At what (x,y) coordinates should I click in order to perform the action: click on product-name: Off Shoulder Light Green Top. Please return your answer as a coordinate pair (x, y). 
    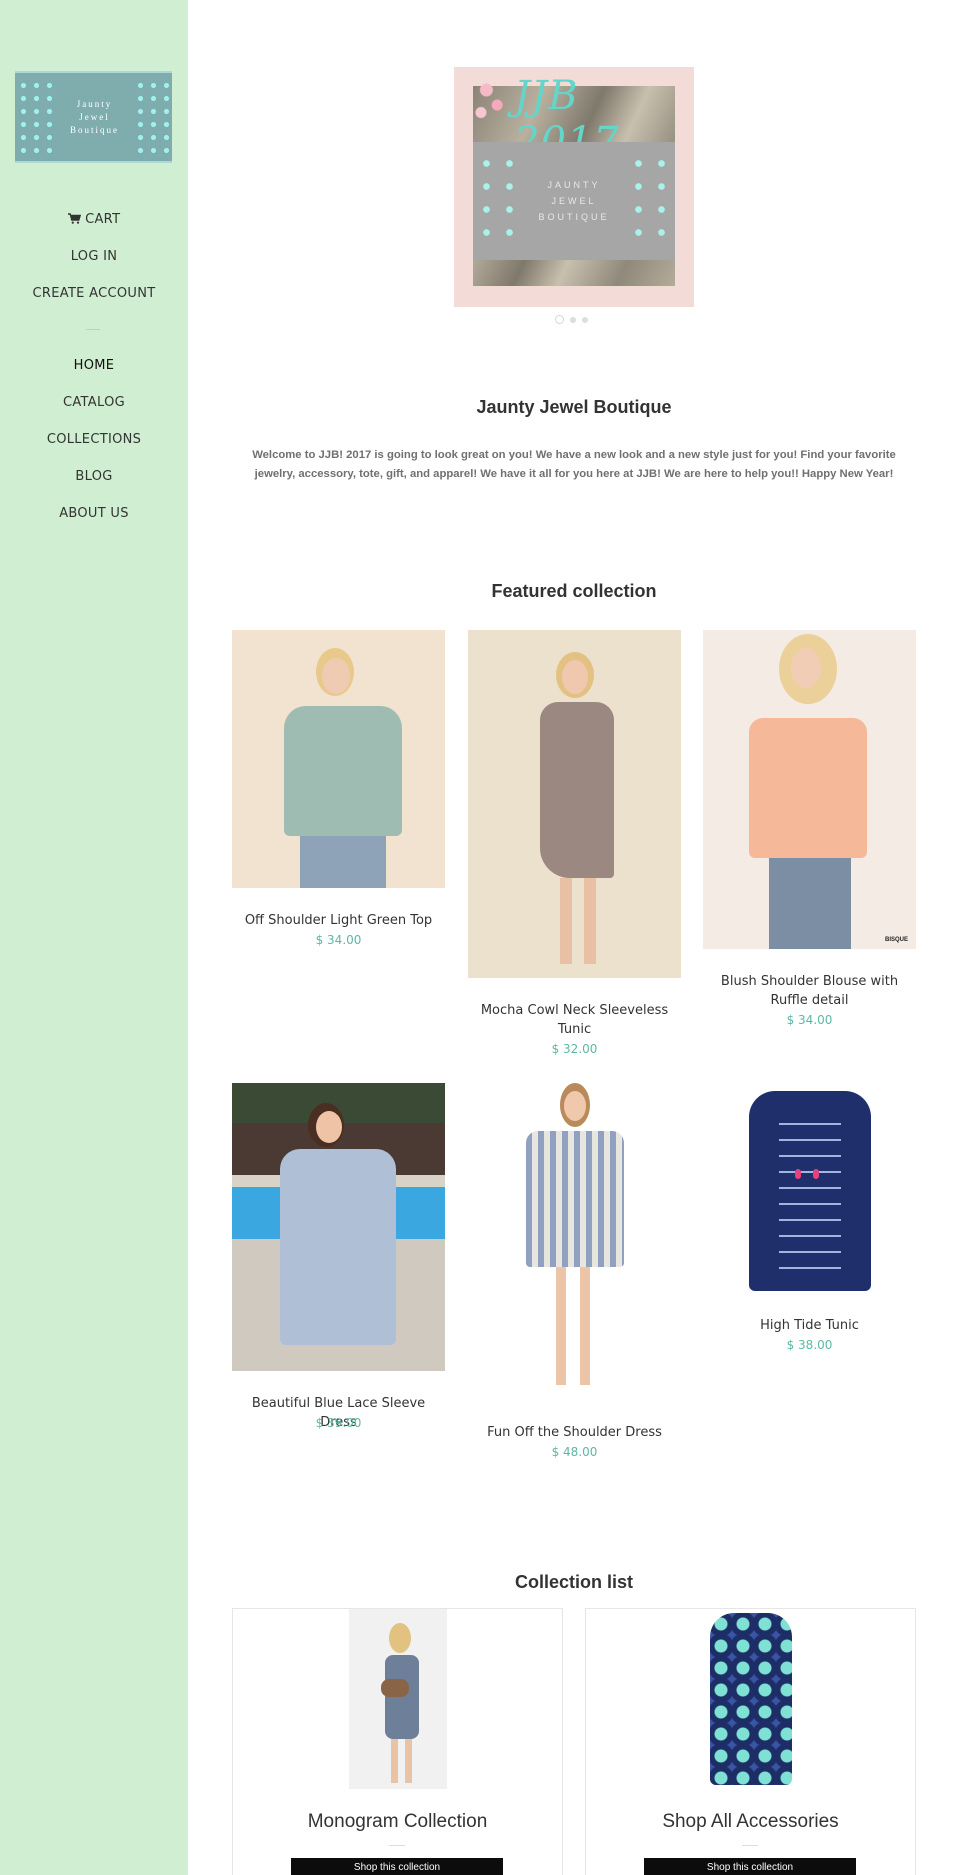
    Looking at the image, I should click on (338, 920).